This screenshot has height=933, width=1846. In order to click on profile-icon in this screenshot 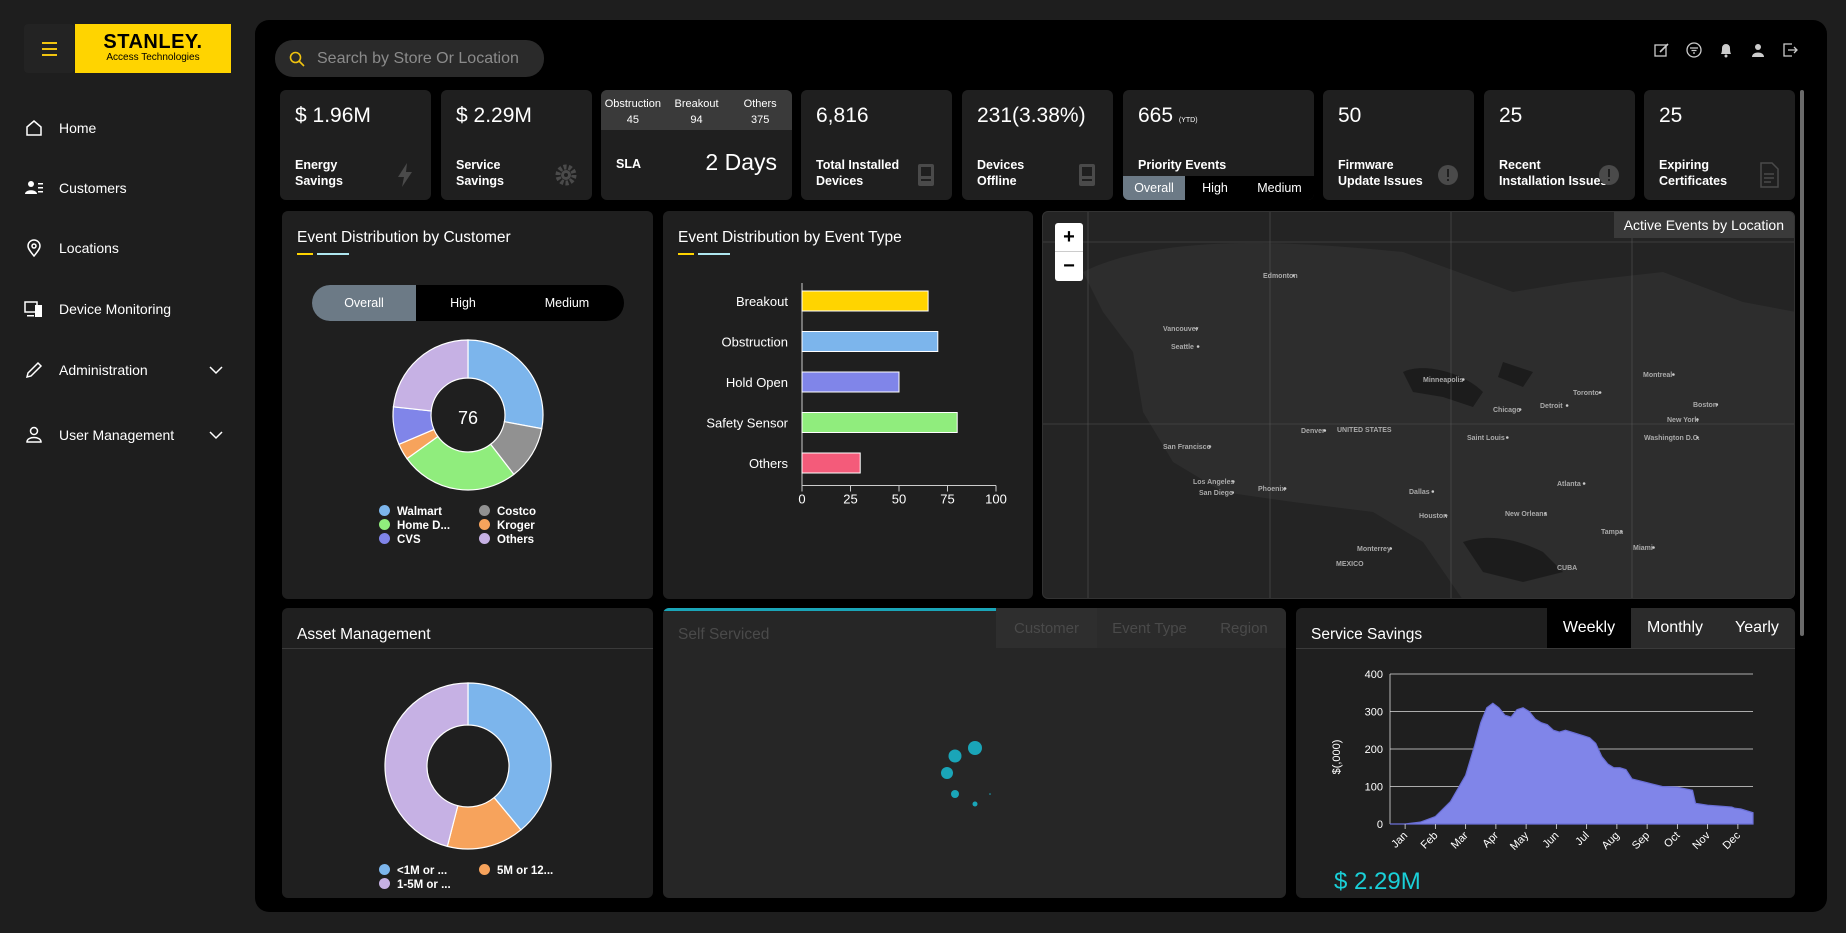, I will do `click(1758, 50)`.